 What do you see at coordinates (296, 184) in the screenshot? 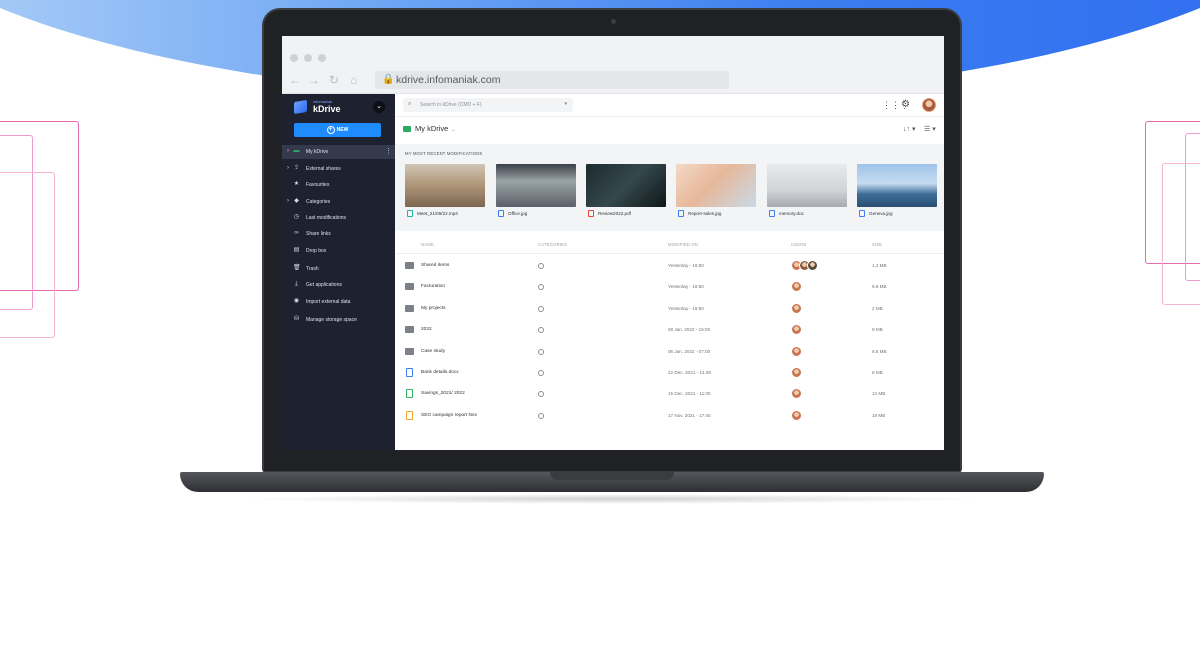
I see `star-icon: ★` at bounding box center [296, 184].